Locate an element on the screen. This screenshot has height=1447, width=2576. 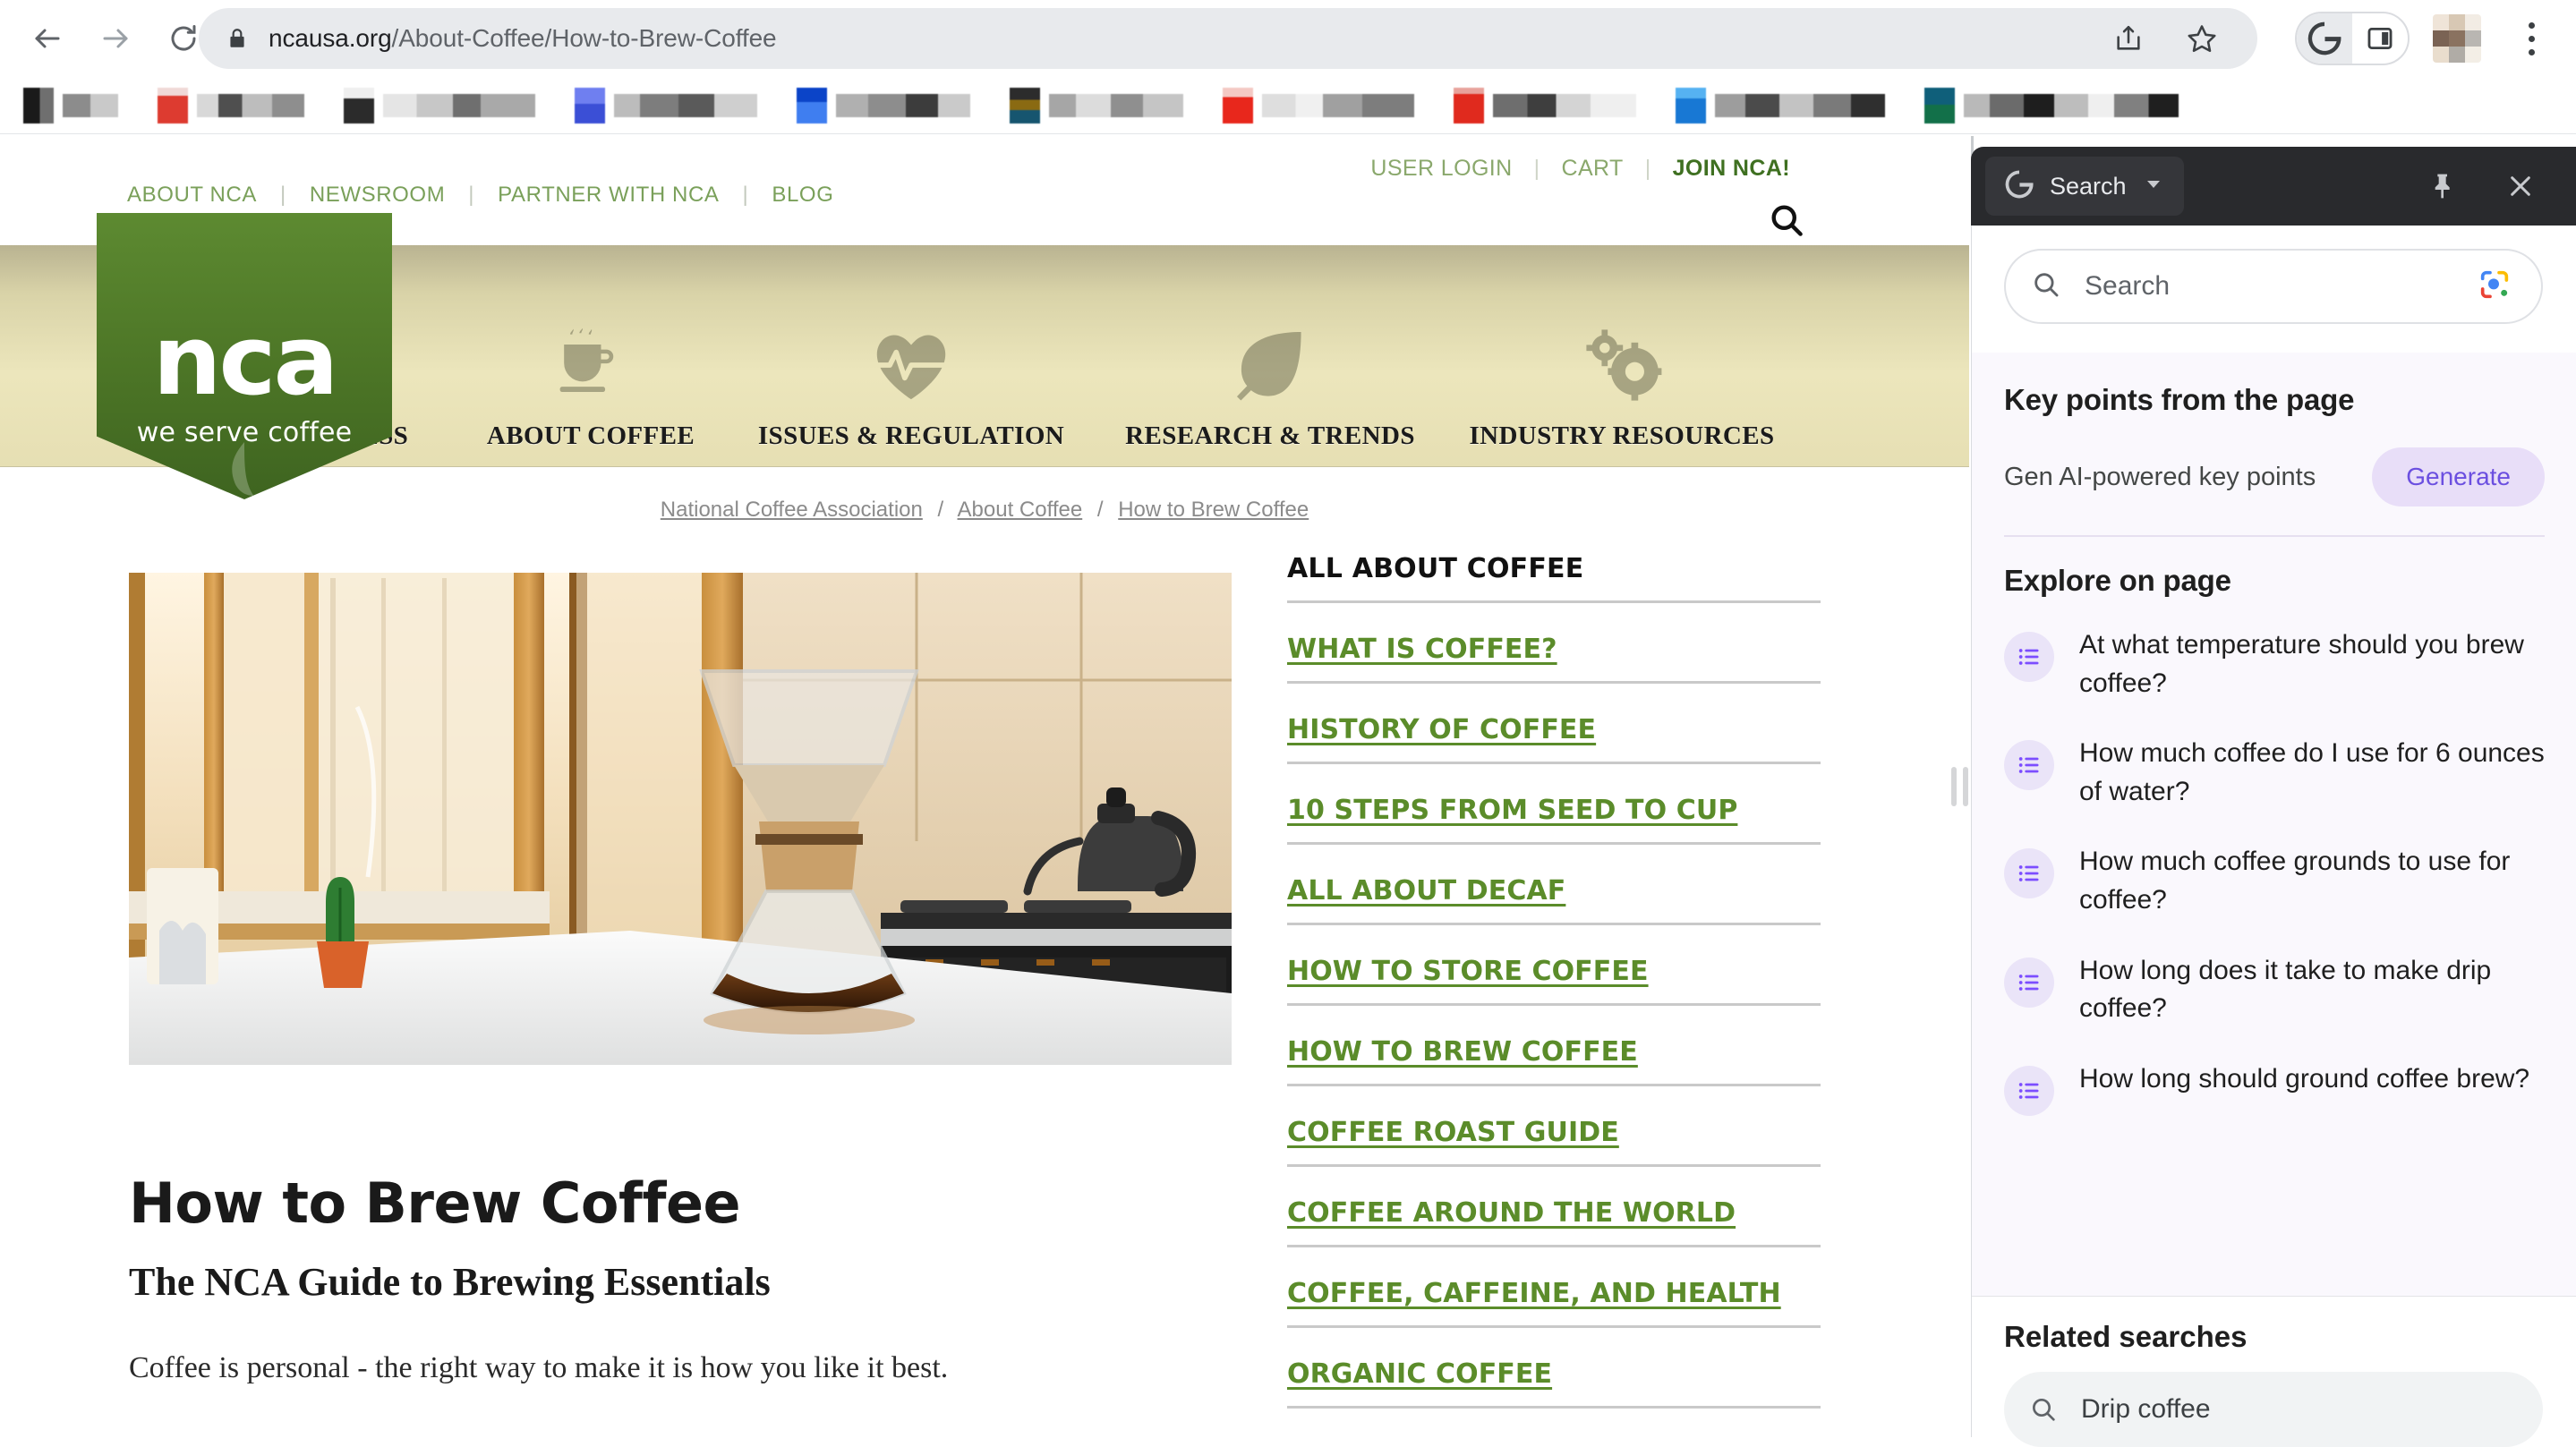
lock-icon is located at coordinates (237, 38).